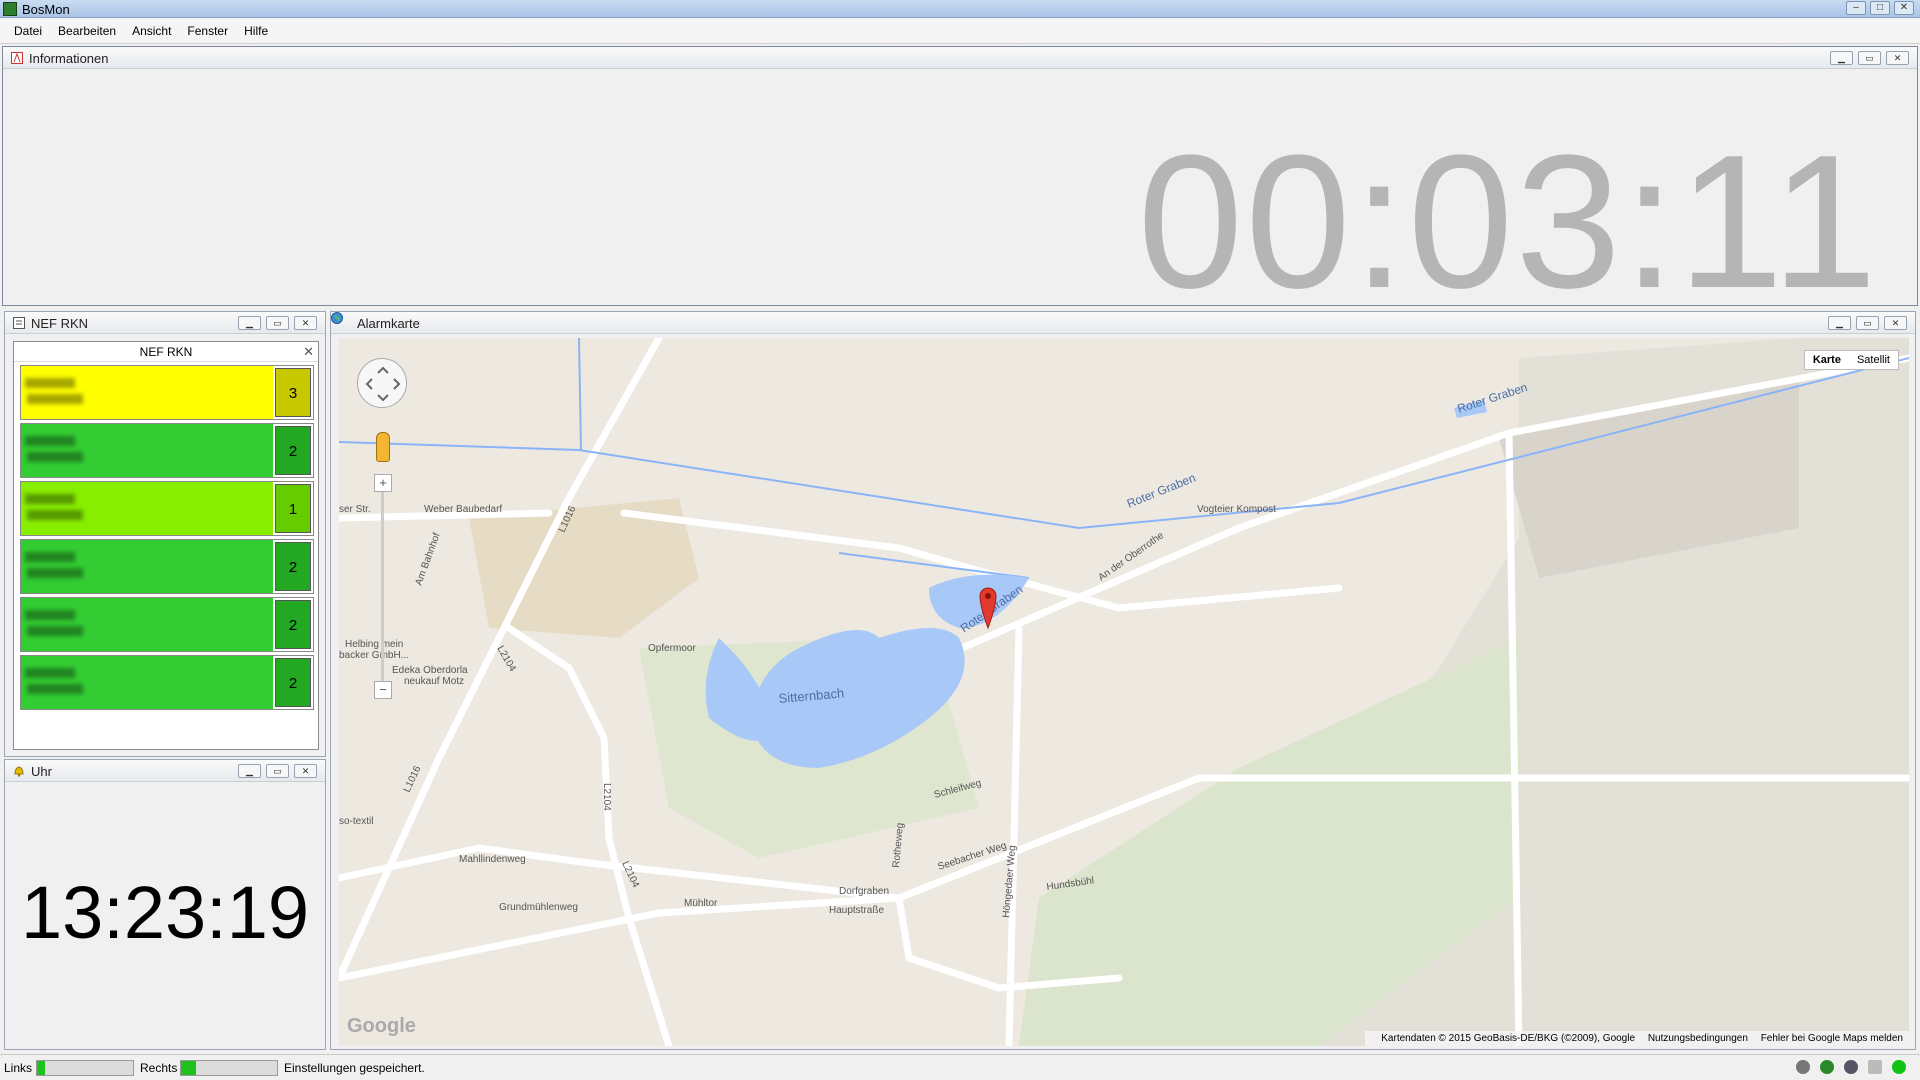  I want to click on online-status-icon, so click(1899, 1067).